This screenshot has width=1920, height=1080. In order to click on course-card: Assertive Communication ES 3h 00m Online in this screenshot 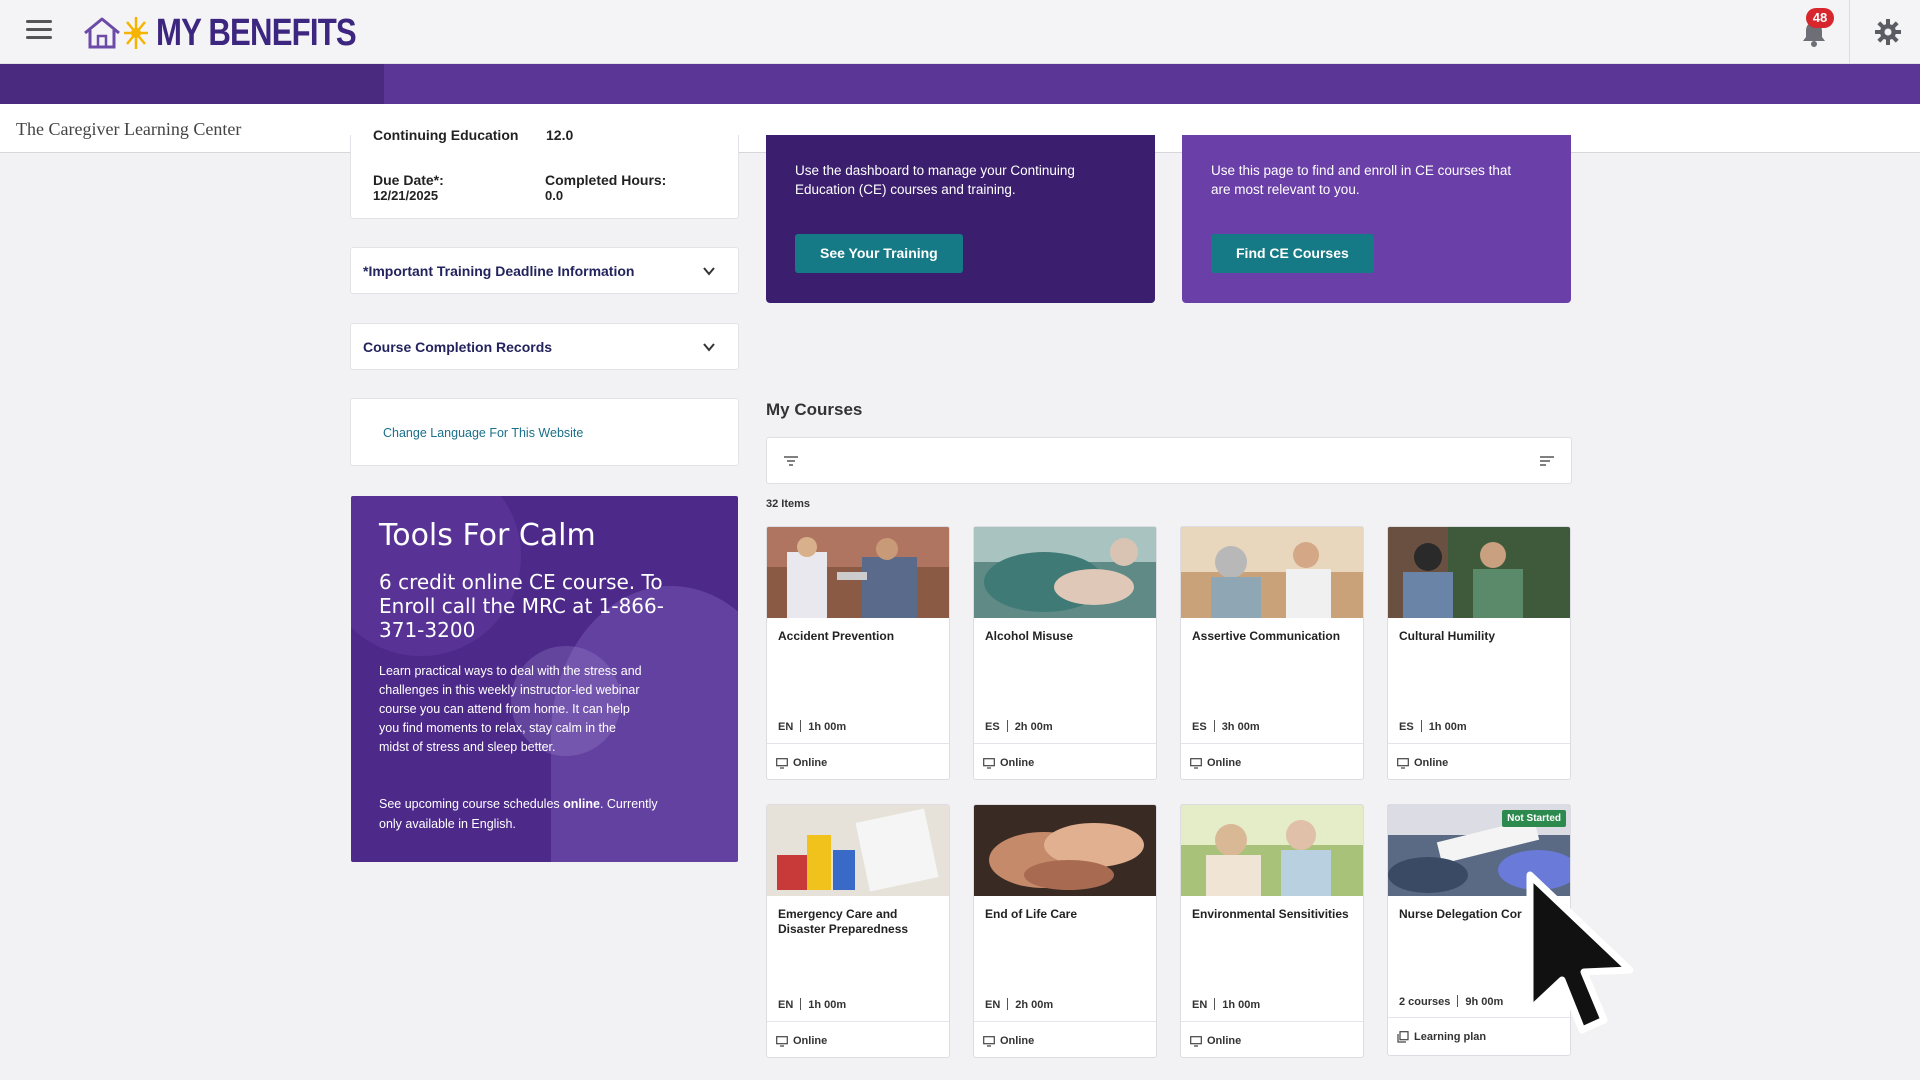, I will do `click(1272, 653)`.